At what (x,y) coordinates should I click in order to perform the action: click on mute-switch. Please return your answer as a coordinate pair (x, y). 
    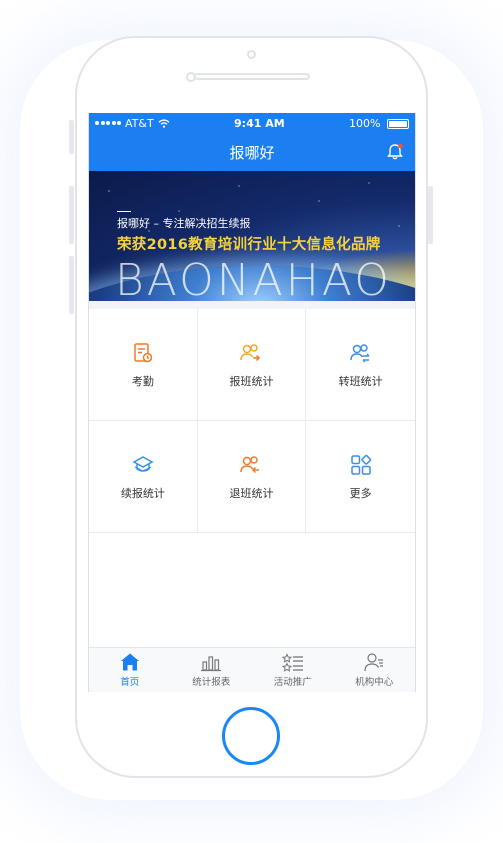
    Looking at the image, I should click on (71, 137).